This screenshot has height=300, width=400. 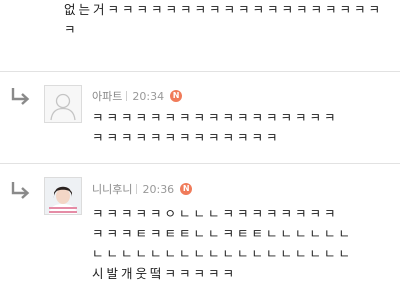 I want to click on comment-time: 20:36, so click(x=158, y=189).